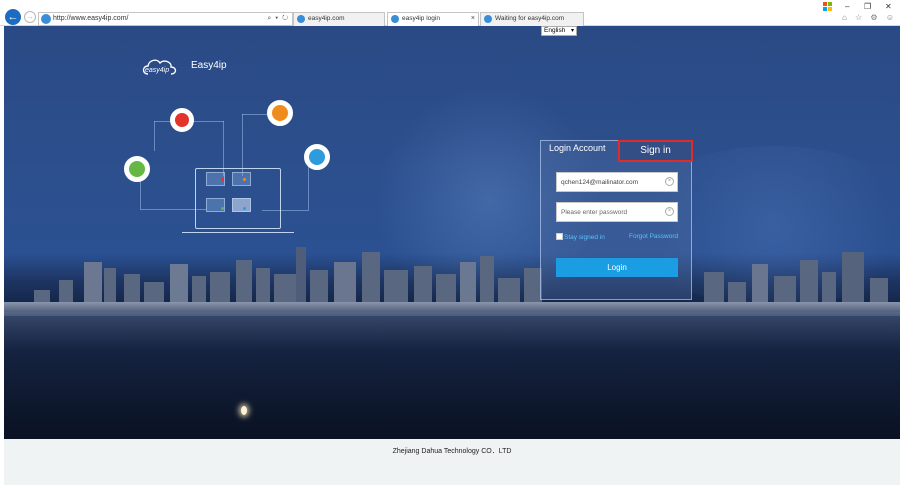 This screenshot has height=485, width=900. Describe the element at coordinates (280, 113) in the screenshot. I see `cube-camera-icon` at that location.